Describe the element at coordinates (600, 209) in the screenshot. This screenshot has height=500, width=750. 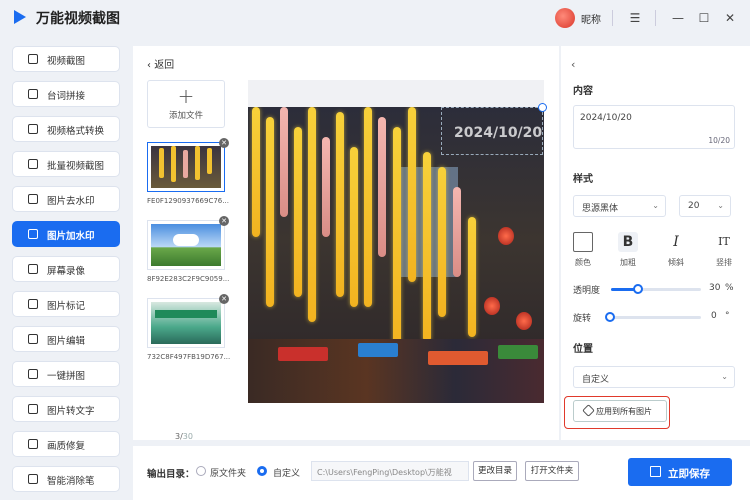
I see `font-value: 思源黑体` at that location.